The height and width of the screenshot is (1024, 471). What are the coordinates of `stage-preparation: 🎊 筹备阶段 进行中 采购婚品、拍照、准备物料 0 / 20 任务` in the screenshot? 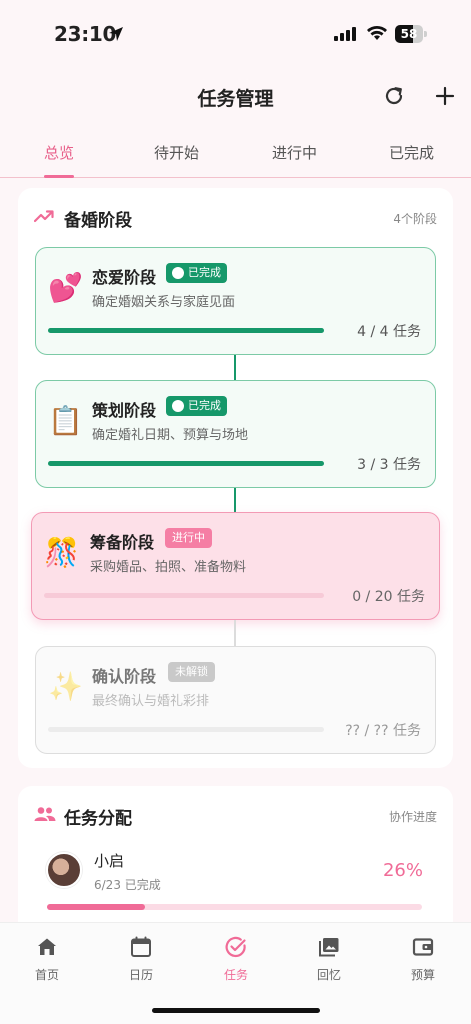 It's located at (235, 566).